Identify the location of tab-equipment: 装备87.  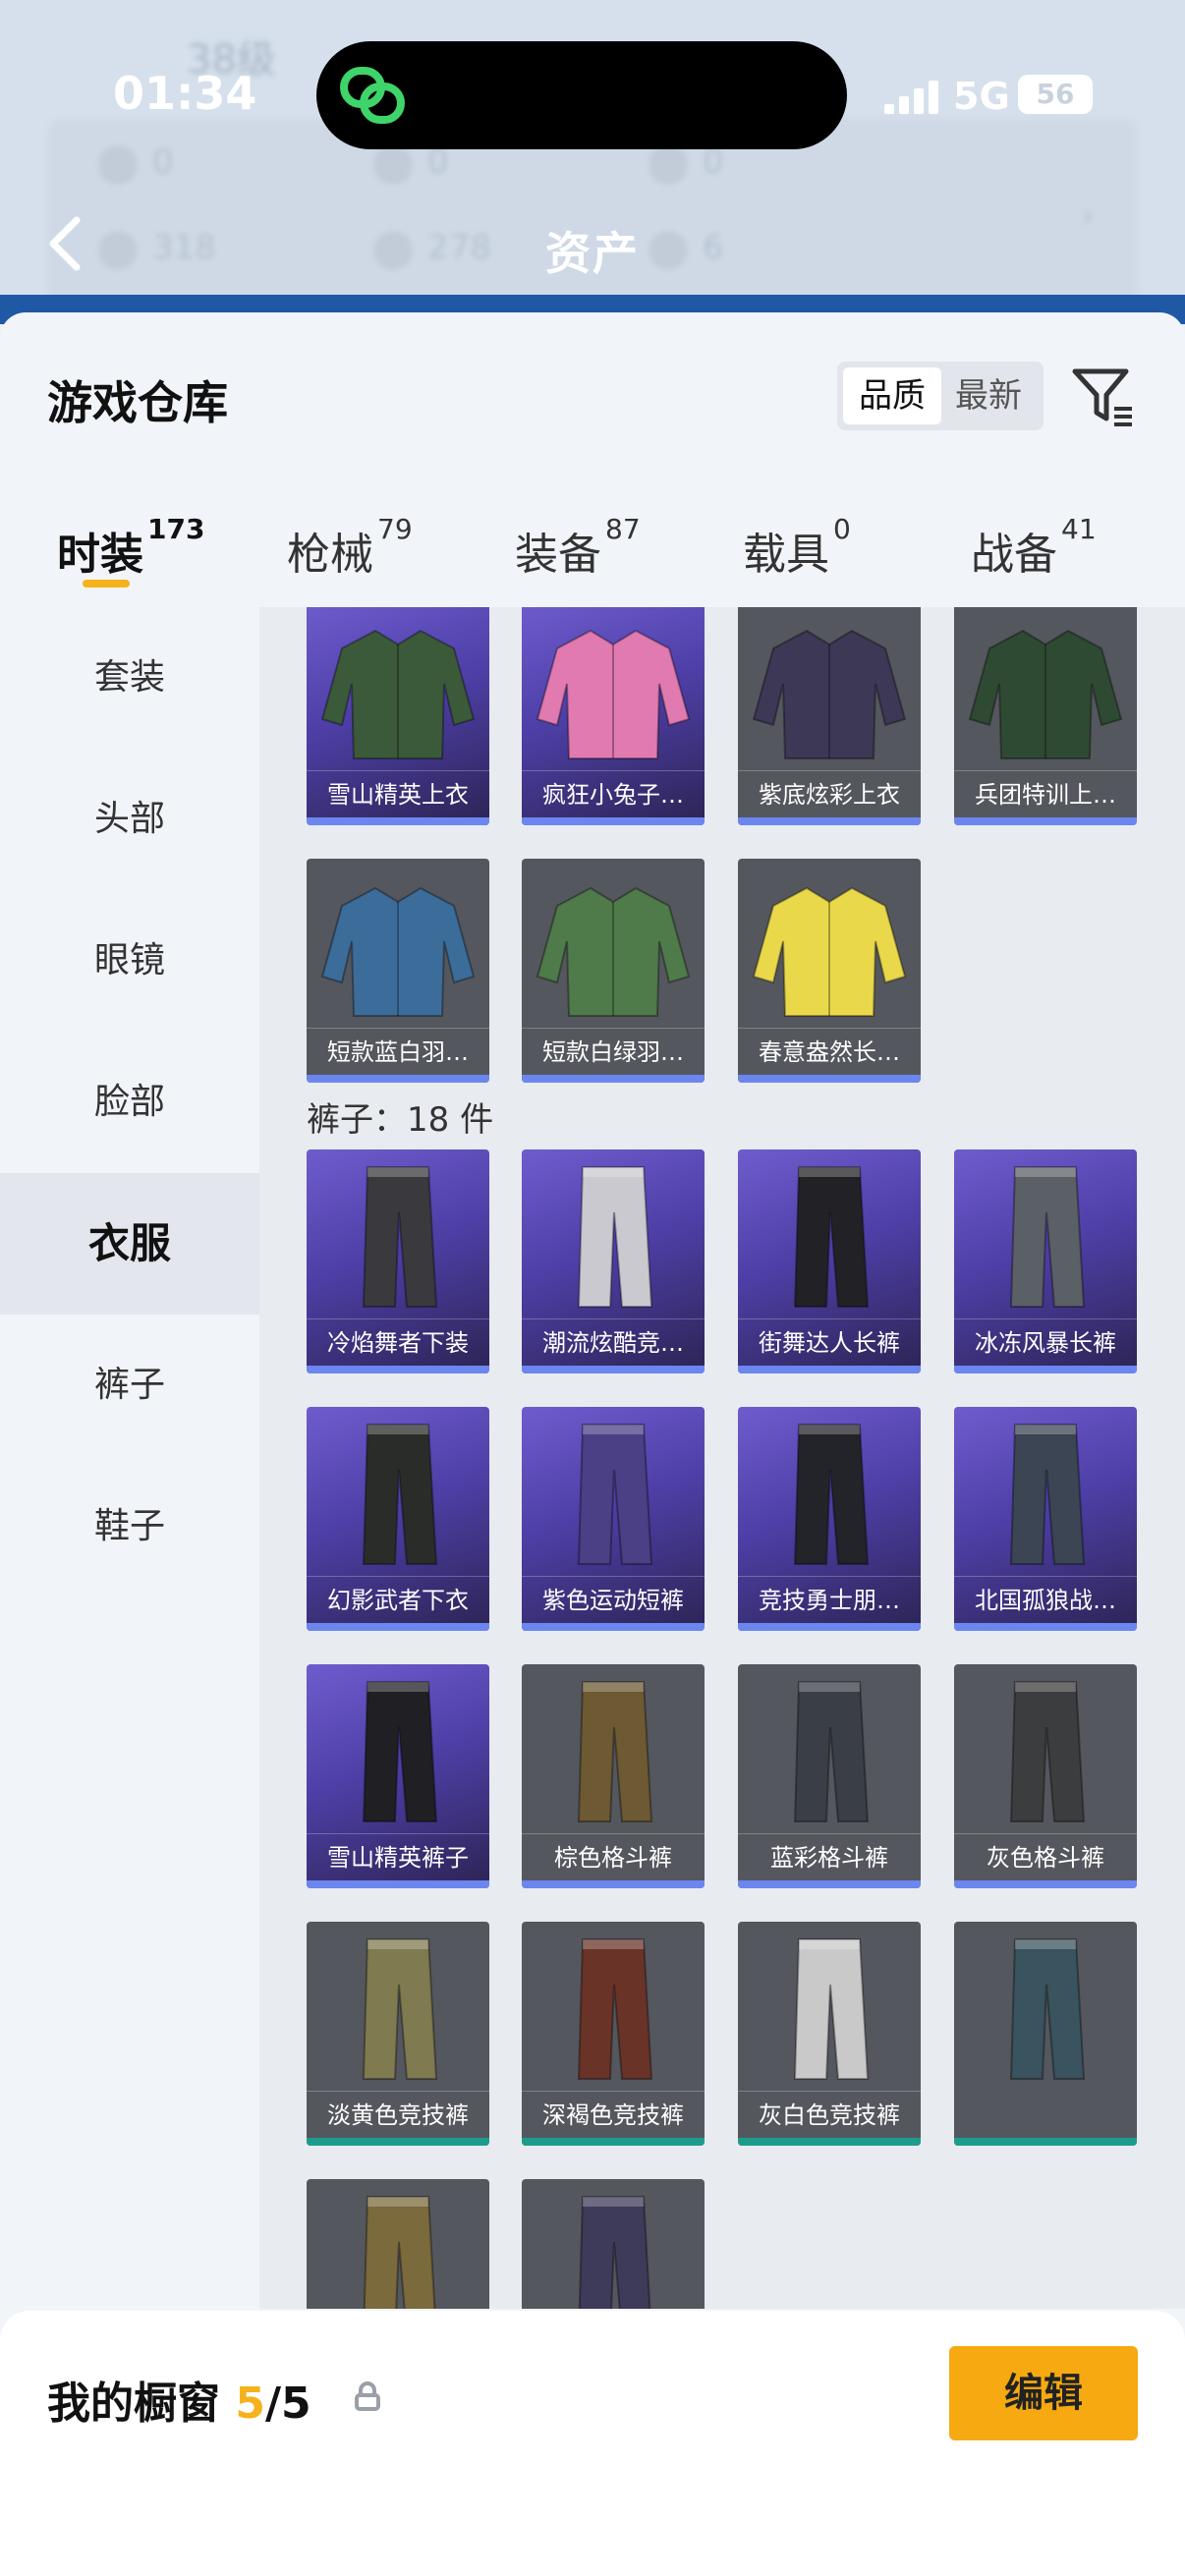
(578, 547).